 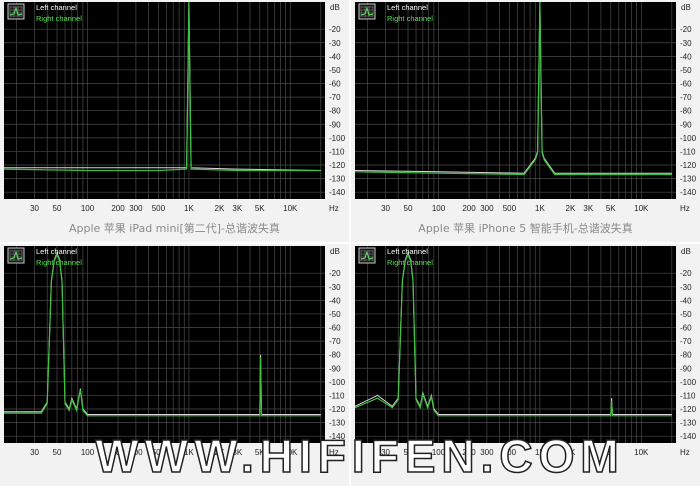 I want to click on watermark-text: WWW.HIFIFEN.COM, so click(x=359, y=456).